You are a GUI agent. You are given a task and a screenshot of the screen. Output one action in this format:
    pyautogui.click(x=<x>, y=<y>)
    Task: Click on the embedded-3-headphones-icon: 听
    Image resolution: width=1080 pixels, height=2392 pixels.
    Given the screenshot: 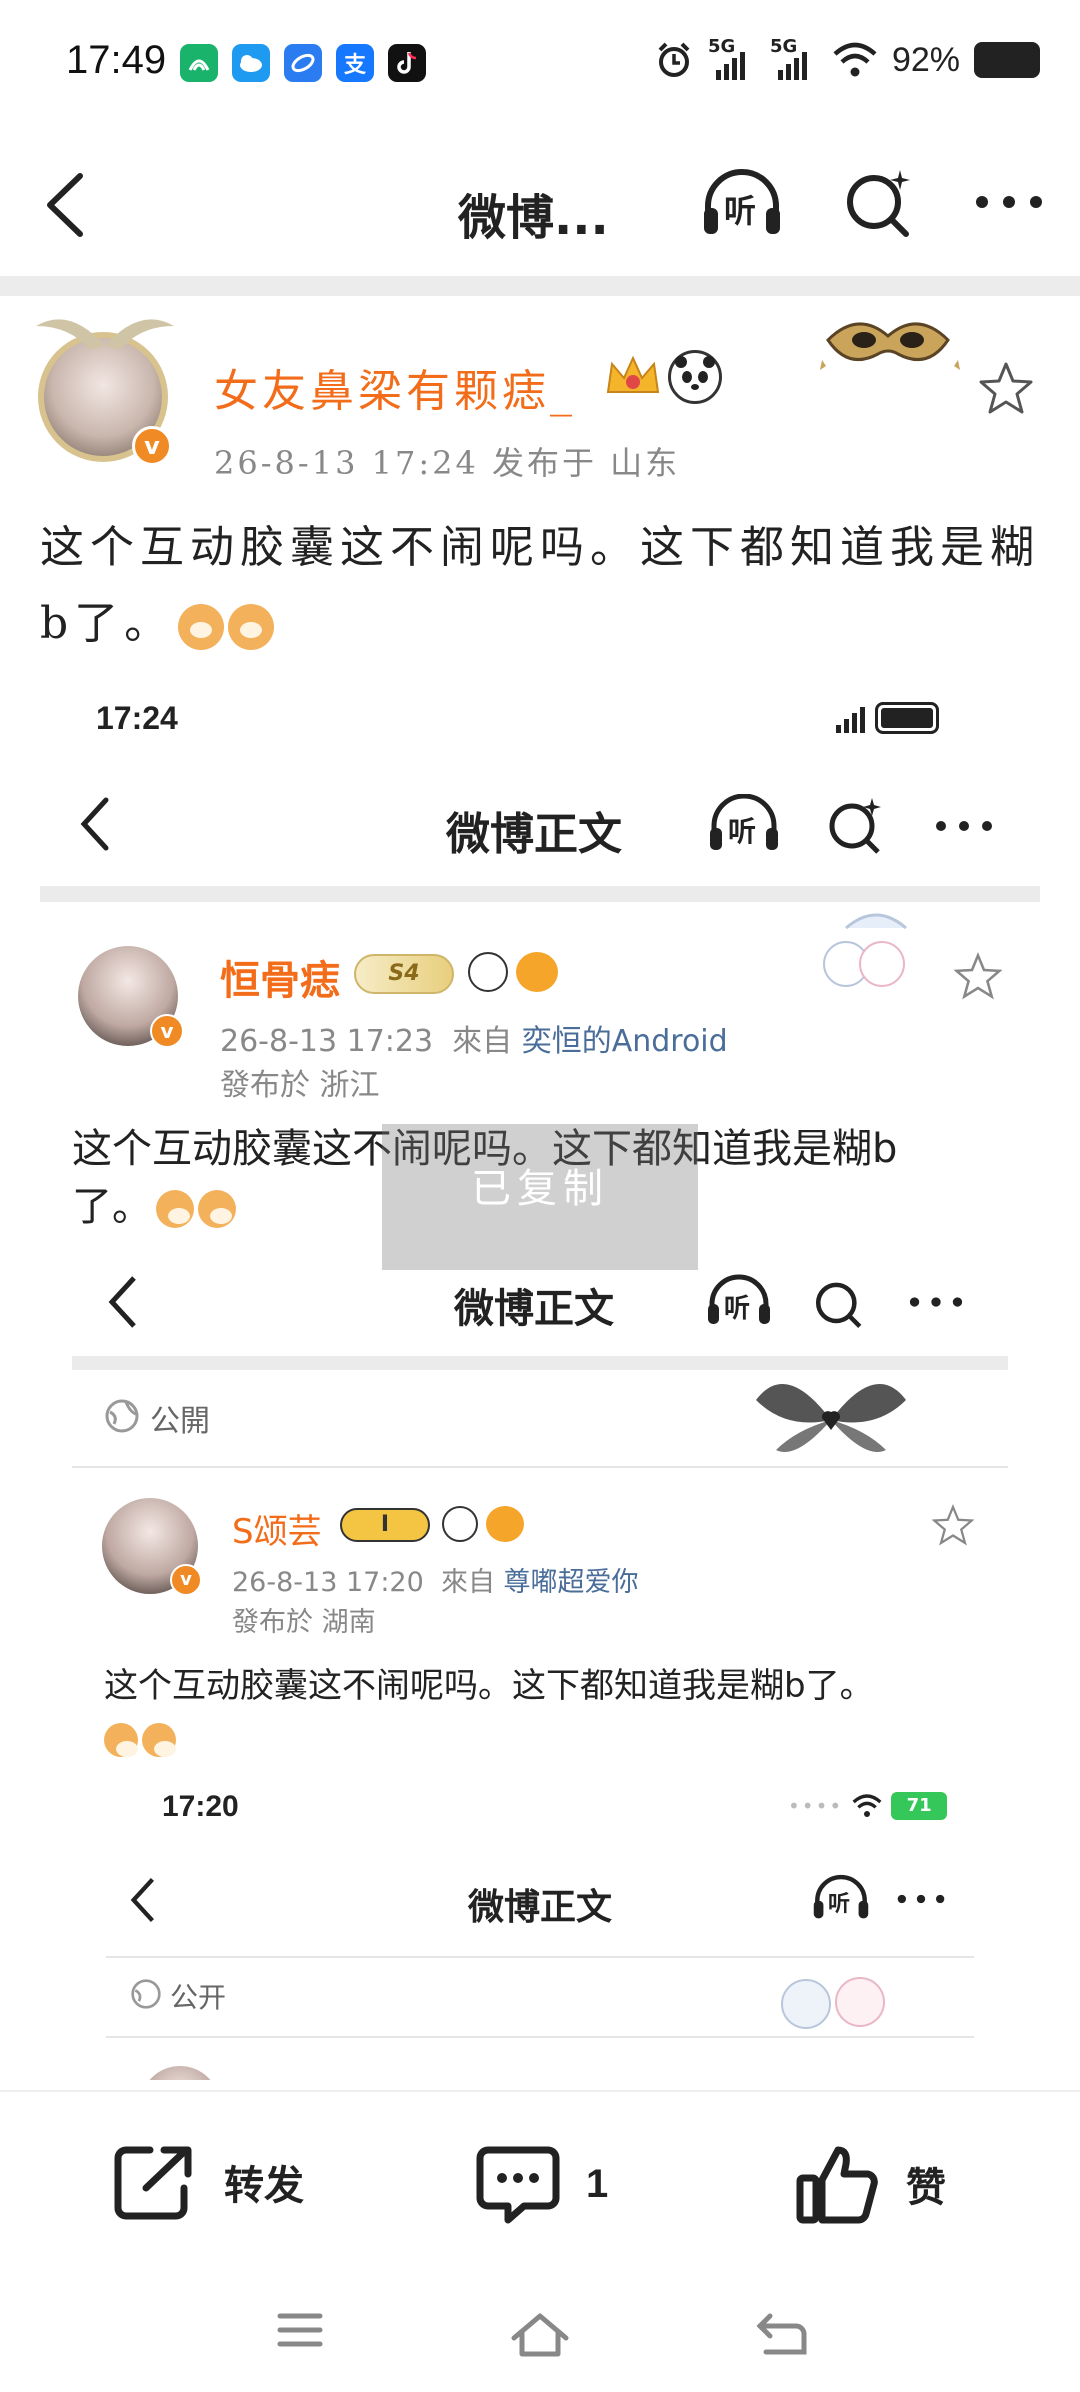 What is the action you would take?
    pyautogui.click(x=841, y=1899)
    